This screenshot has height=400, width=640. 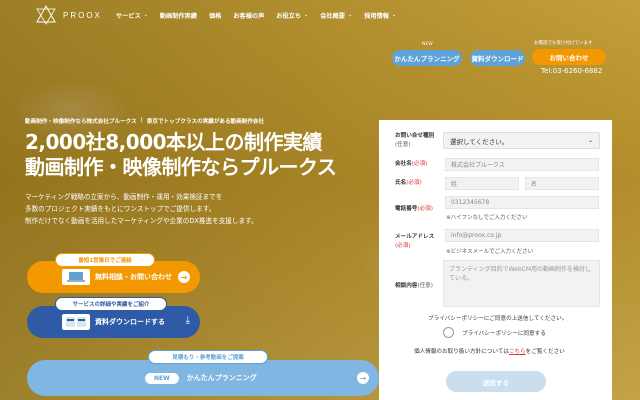 I want to click on nav-item-recruit: 採用情報 ⌄, so click(x=380, y=15).